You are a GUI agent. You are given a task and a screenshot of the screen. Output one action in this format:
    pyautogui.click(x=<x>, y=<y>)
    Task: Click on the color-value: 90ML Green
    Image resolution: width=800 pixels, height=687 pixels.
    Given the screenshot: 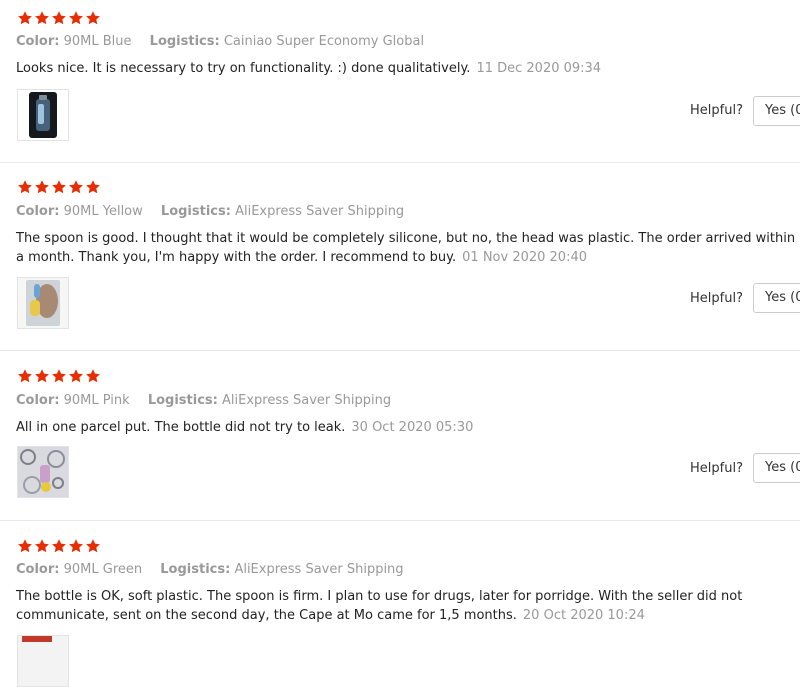 What is the action you would take?
    pyautogui.click(x=103, y=569)
    